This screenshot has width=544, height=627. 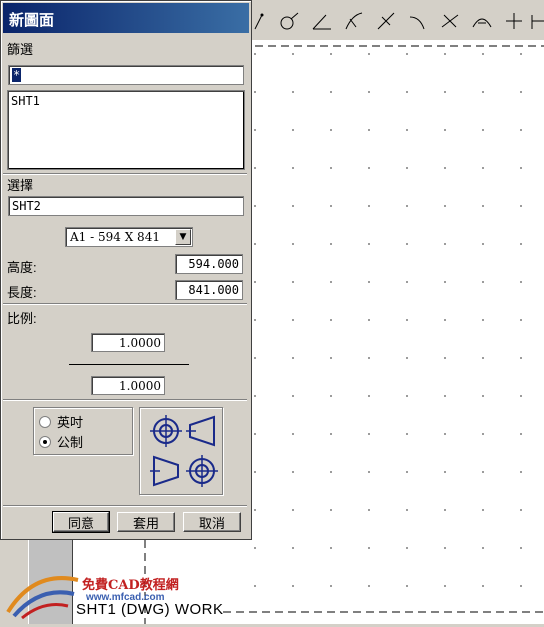 I want to click on cad-toolbar, so click(x=396, y=20).